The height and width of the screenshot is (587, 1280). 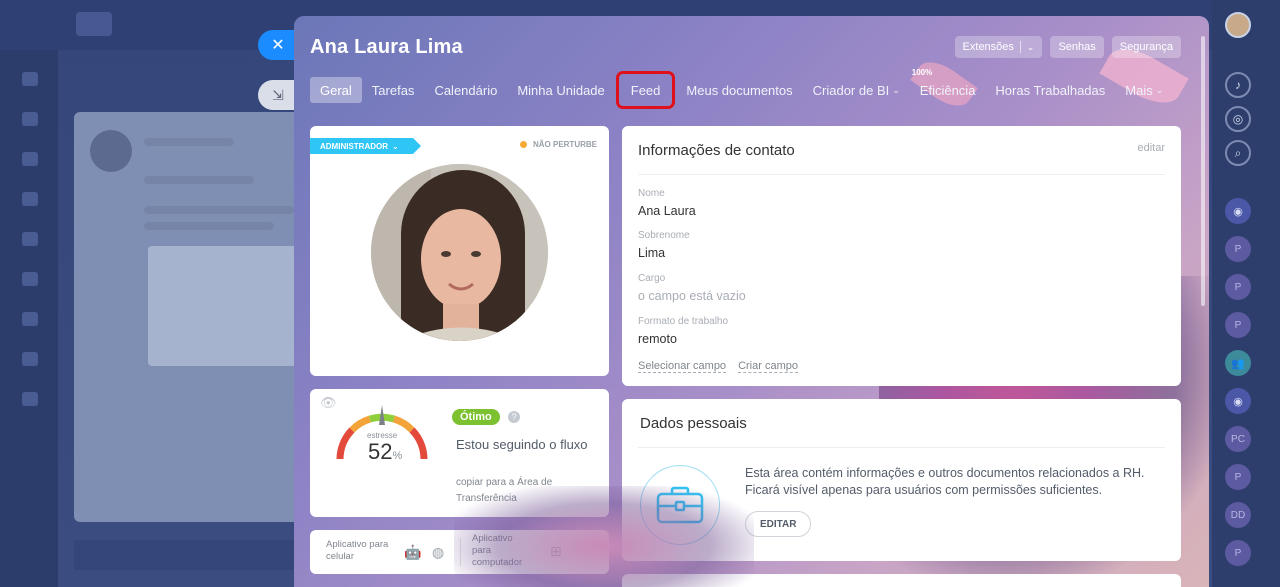 I want to click on field-value: Ana Laura, so click(x=667, y=211).